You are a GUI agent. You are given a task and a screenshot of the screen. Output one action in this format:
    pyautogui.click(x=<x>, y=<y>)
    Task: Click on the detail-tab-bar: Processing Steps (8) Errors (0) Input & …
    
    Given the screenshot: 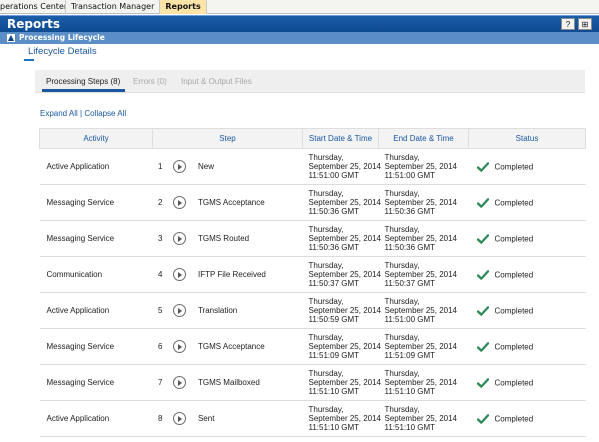 What is the action you would take?
    pyautogui.click(x=310, y=81)
    